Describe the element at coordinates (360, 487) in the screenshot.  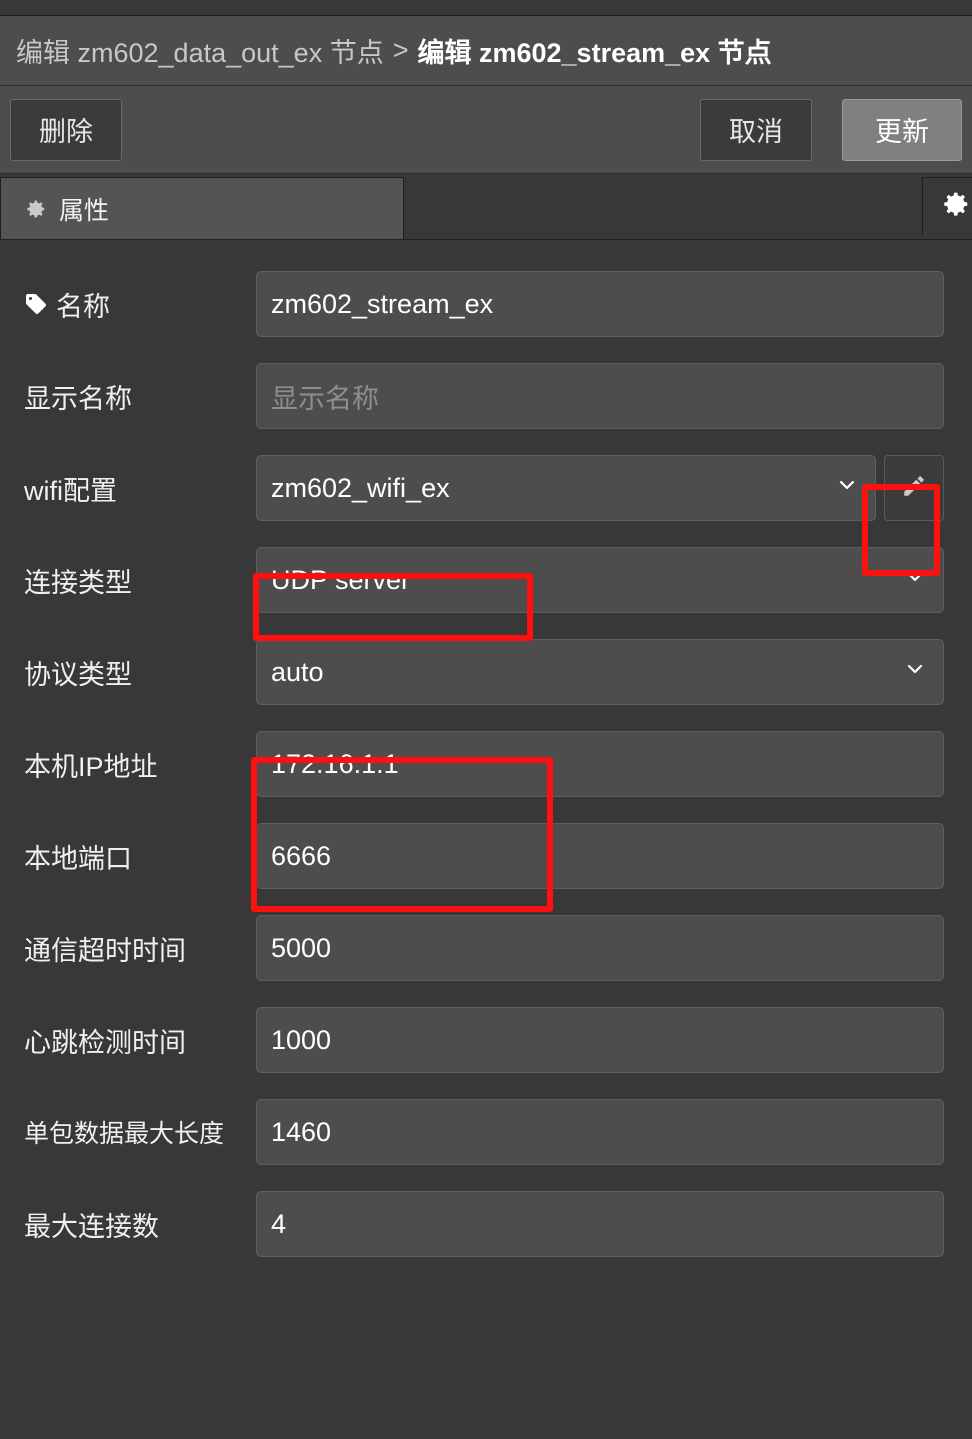
I see `wifi-config-value: zm602_wifi_ex` at that location.